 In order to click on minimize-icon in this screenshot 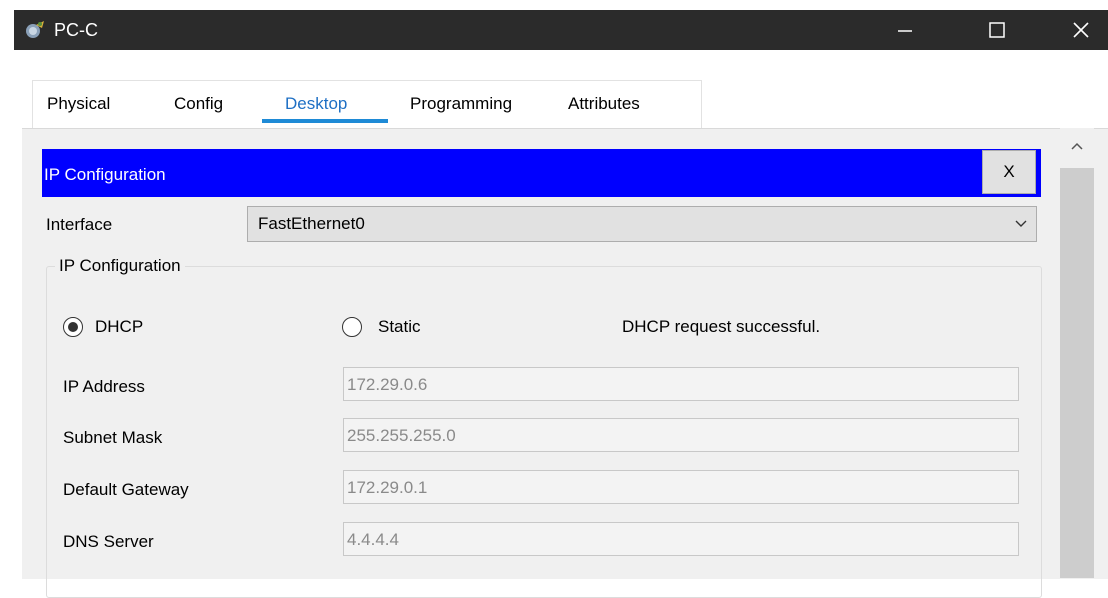, I will do `click(905, 31)`.